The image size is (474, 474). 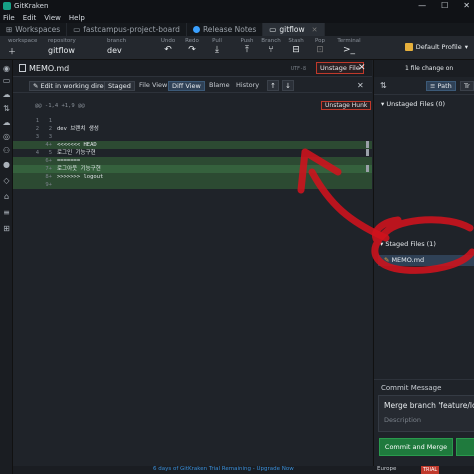 I want to click on diff-line-added: 9+, so click(x=192, y=185).